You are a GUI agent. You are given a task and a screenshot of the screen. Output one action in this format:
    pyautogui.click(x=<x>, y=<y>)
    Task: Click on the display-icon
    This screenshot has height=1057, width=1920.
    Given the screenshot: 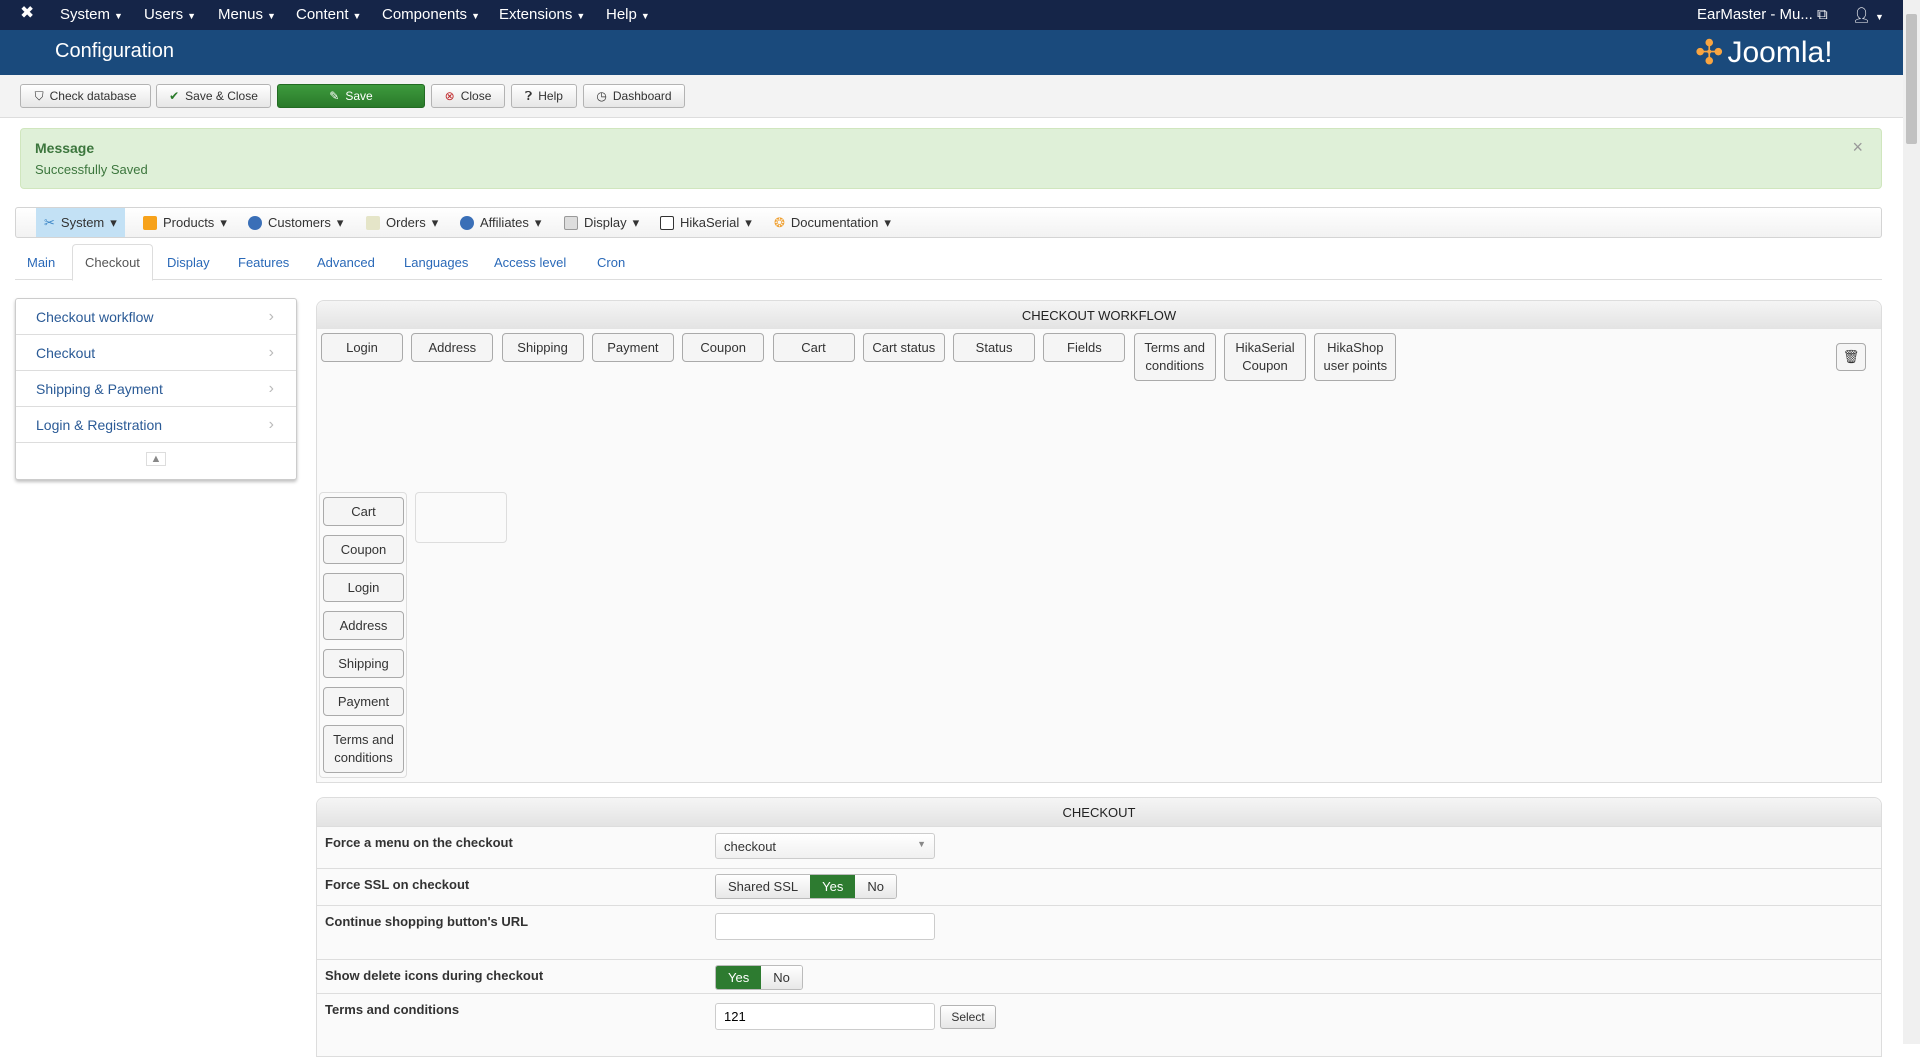 What is the action you would take?
    pyautogui.click(x=571, y=222)
    